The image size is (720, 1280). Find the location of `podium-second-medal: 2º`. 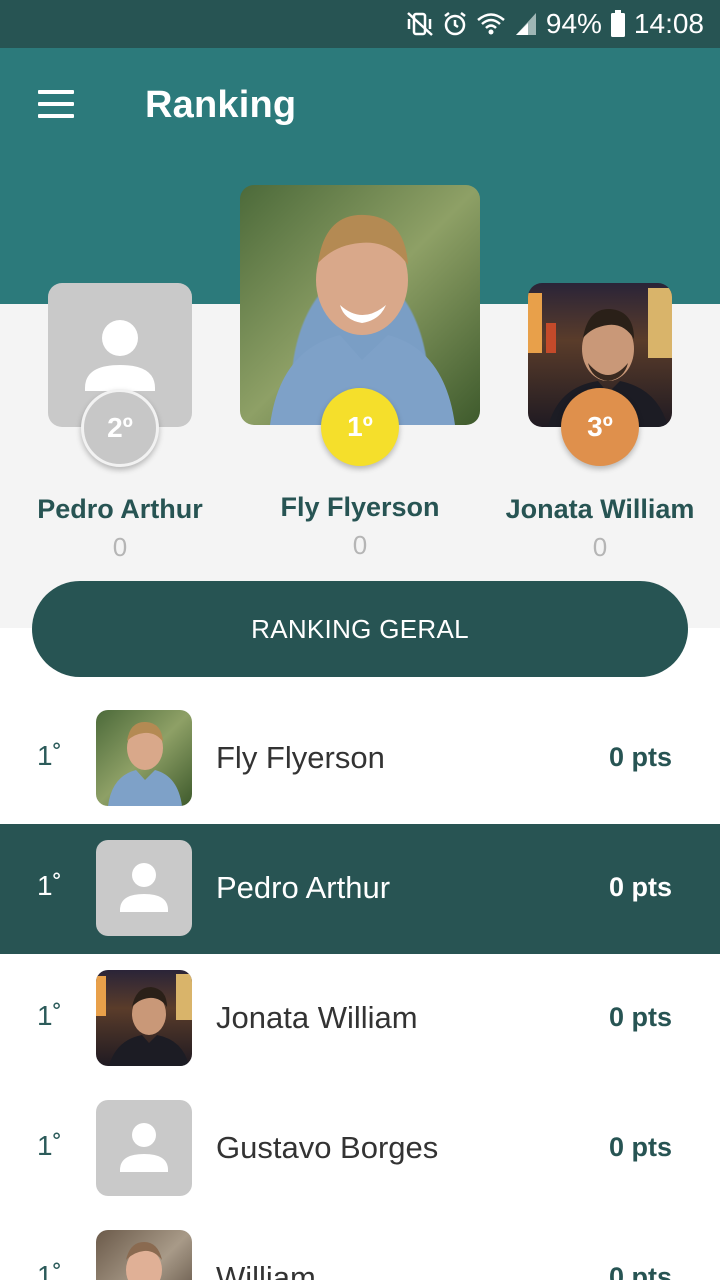

podium-second-medal: 2º is located at coordinates (120, 428).